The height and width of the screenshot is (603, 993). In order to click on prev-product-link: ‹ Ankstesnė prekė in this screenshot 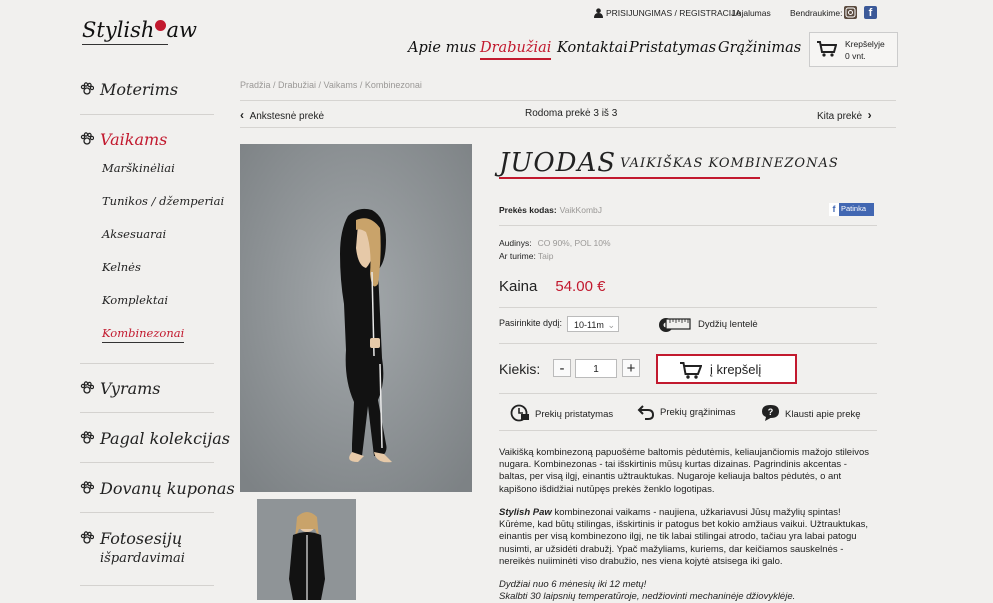, I will do `click(282, 115)`.